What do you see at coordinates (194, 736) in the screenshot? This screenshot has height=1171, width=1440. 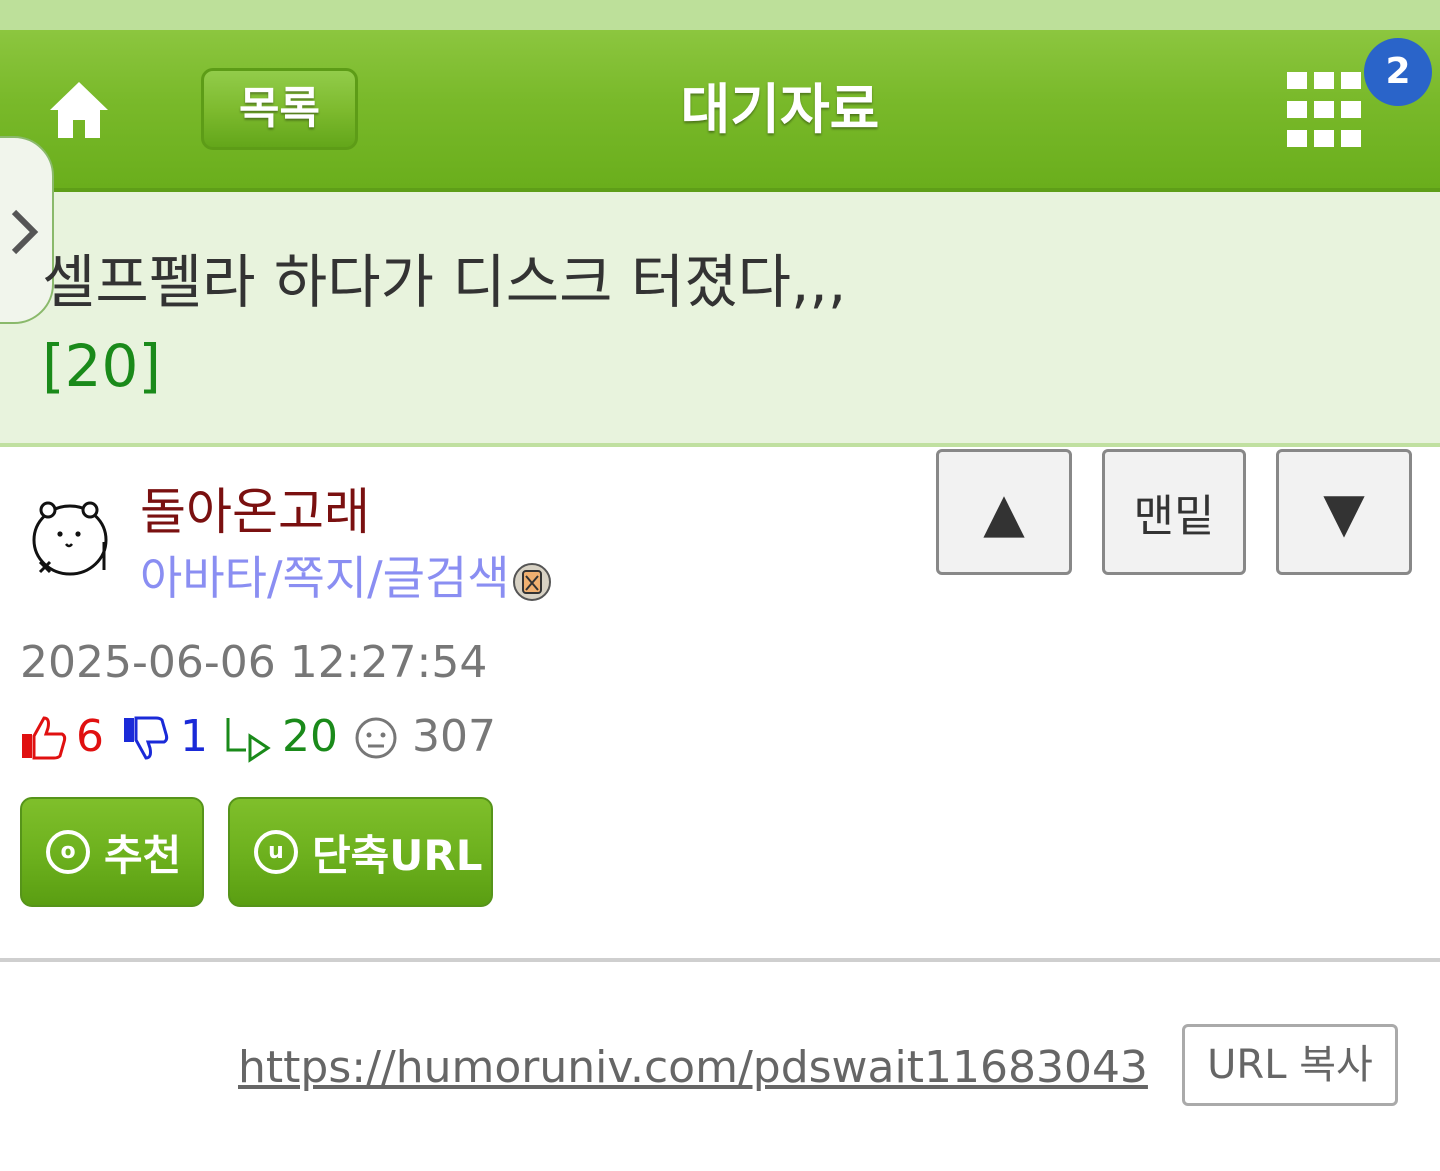 I see `dislike-count: 1` at bounding box center [194, 736].